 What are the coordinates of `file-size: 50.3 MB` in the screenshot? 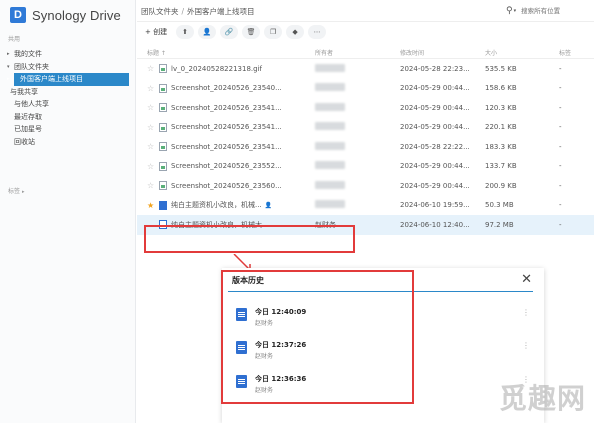 It's located at (499, 205).